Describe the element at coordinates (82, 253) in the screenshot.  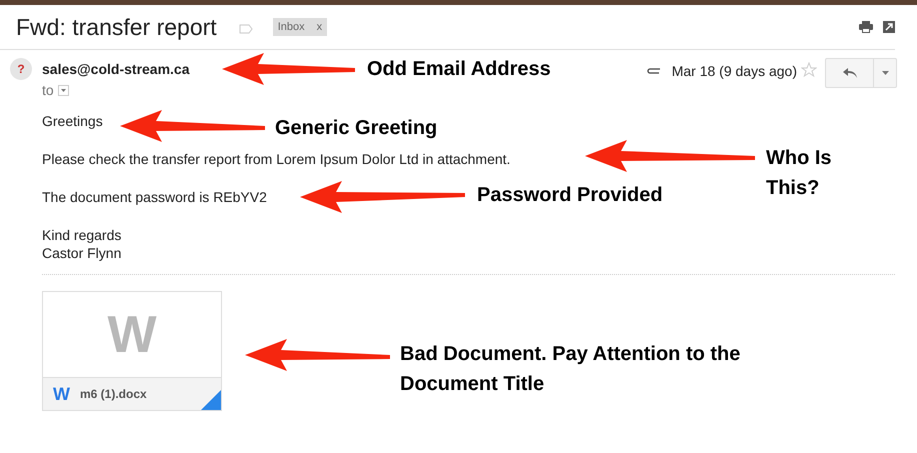
I see `signature-line: Castor Flynn` at that location.